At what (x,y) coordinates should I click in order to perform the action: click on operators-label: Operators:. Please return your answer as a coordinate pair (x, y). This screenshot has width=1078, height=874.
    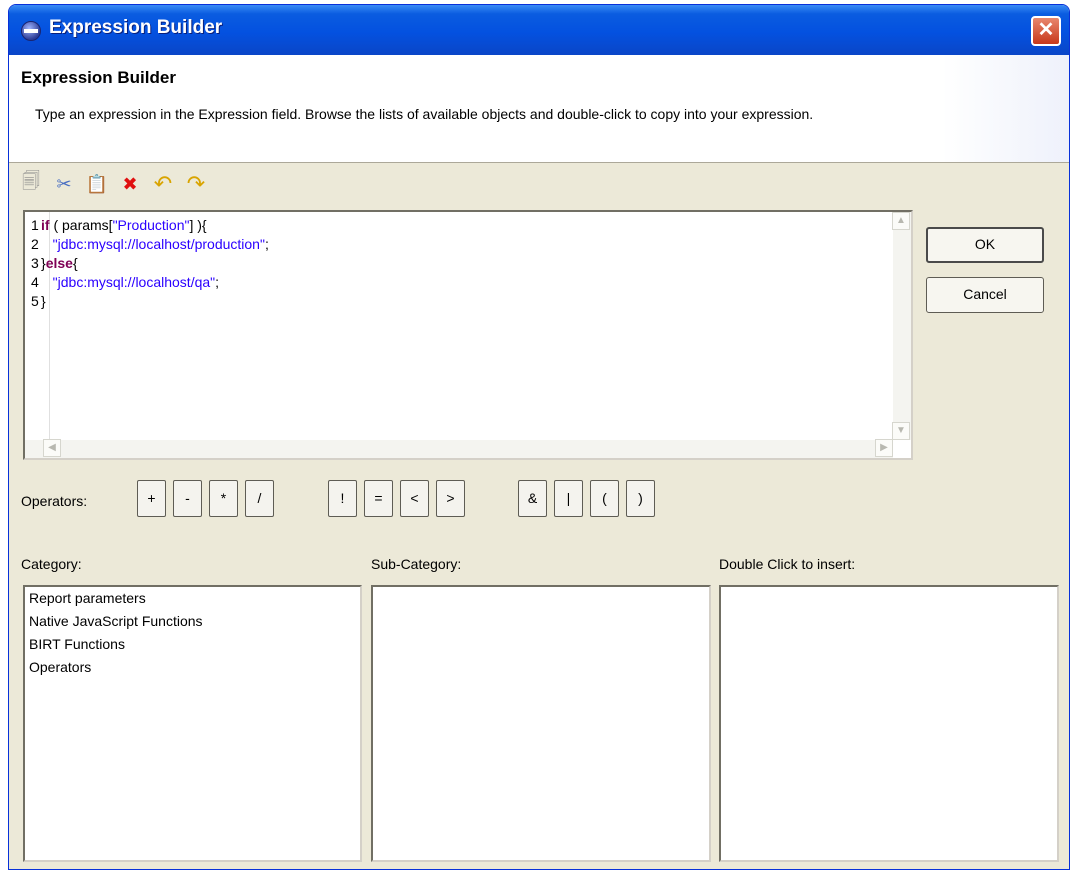
    Looking at the image, I should click on (54, 501).